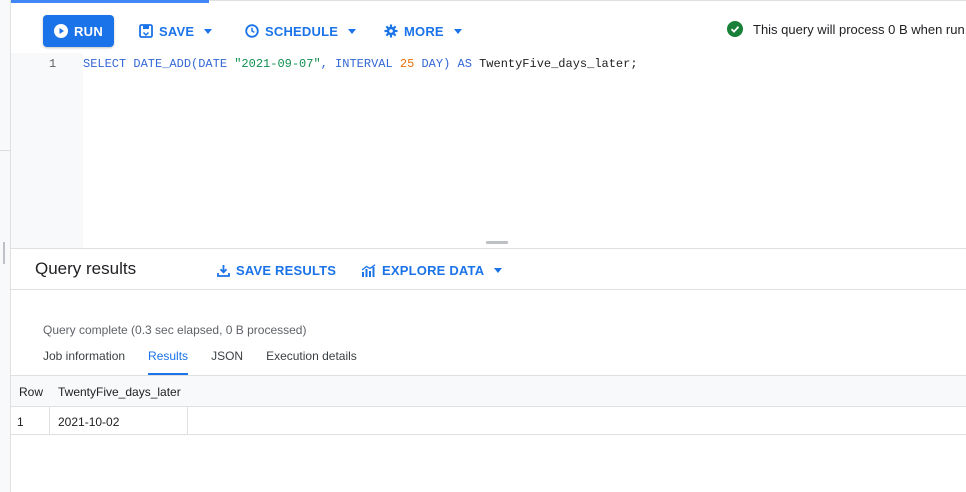  I want to click on run-button: RUN, so click(78, 31).